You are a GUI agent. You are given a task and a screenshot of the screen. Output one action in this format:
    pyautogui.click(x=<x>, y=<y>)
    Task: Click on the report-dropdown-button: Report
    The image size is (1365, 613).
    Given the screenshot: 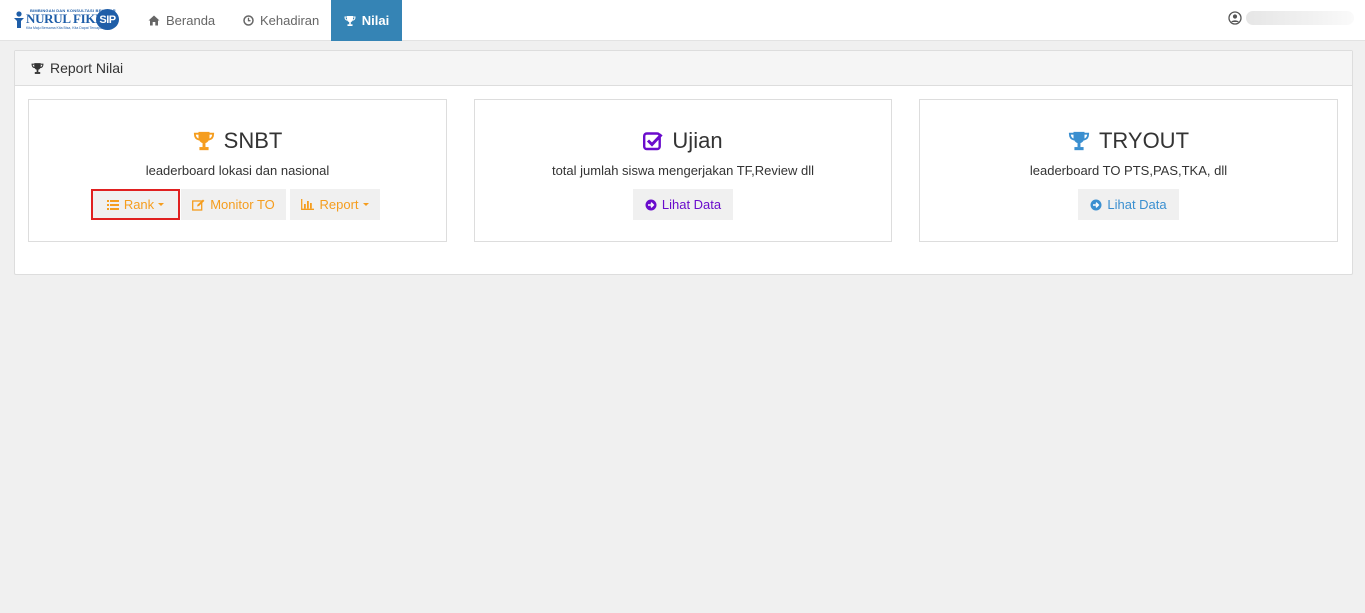 What is the action you would take?
    pyautogui.click(x=335, y=204)
    